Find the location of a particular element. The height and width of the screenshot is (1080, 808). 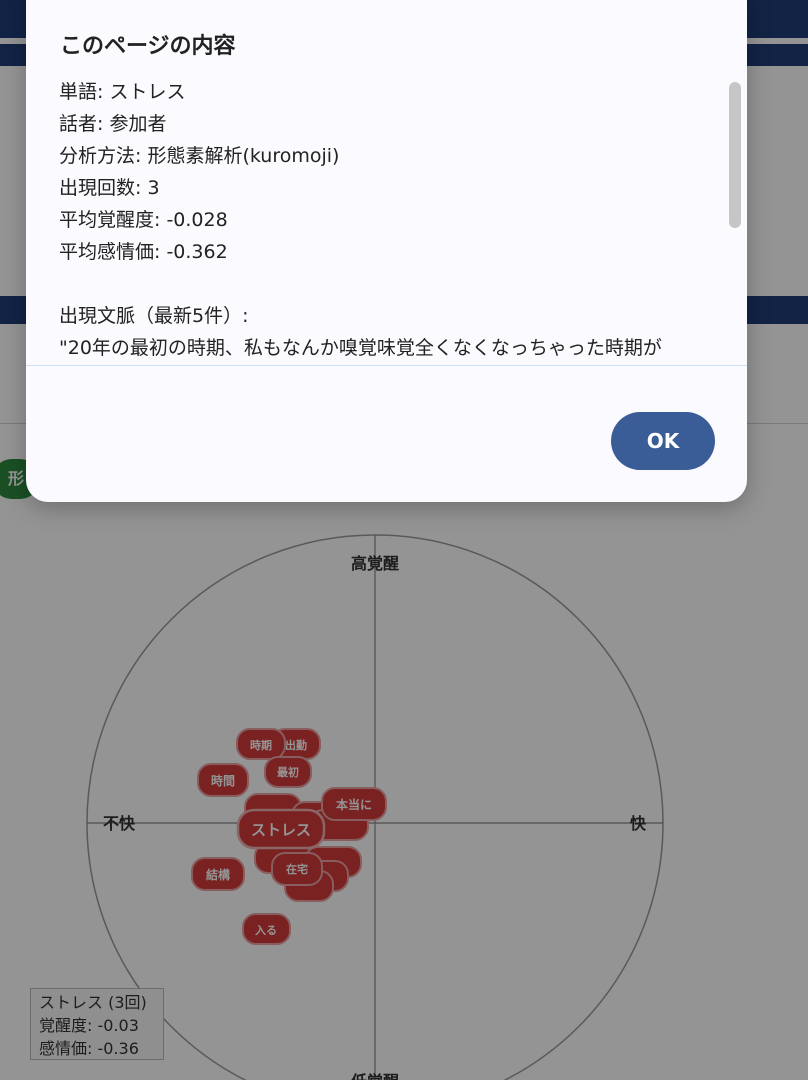

detail-spacer is located at coordinates (379, 284).